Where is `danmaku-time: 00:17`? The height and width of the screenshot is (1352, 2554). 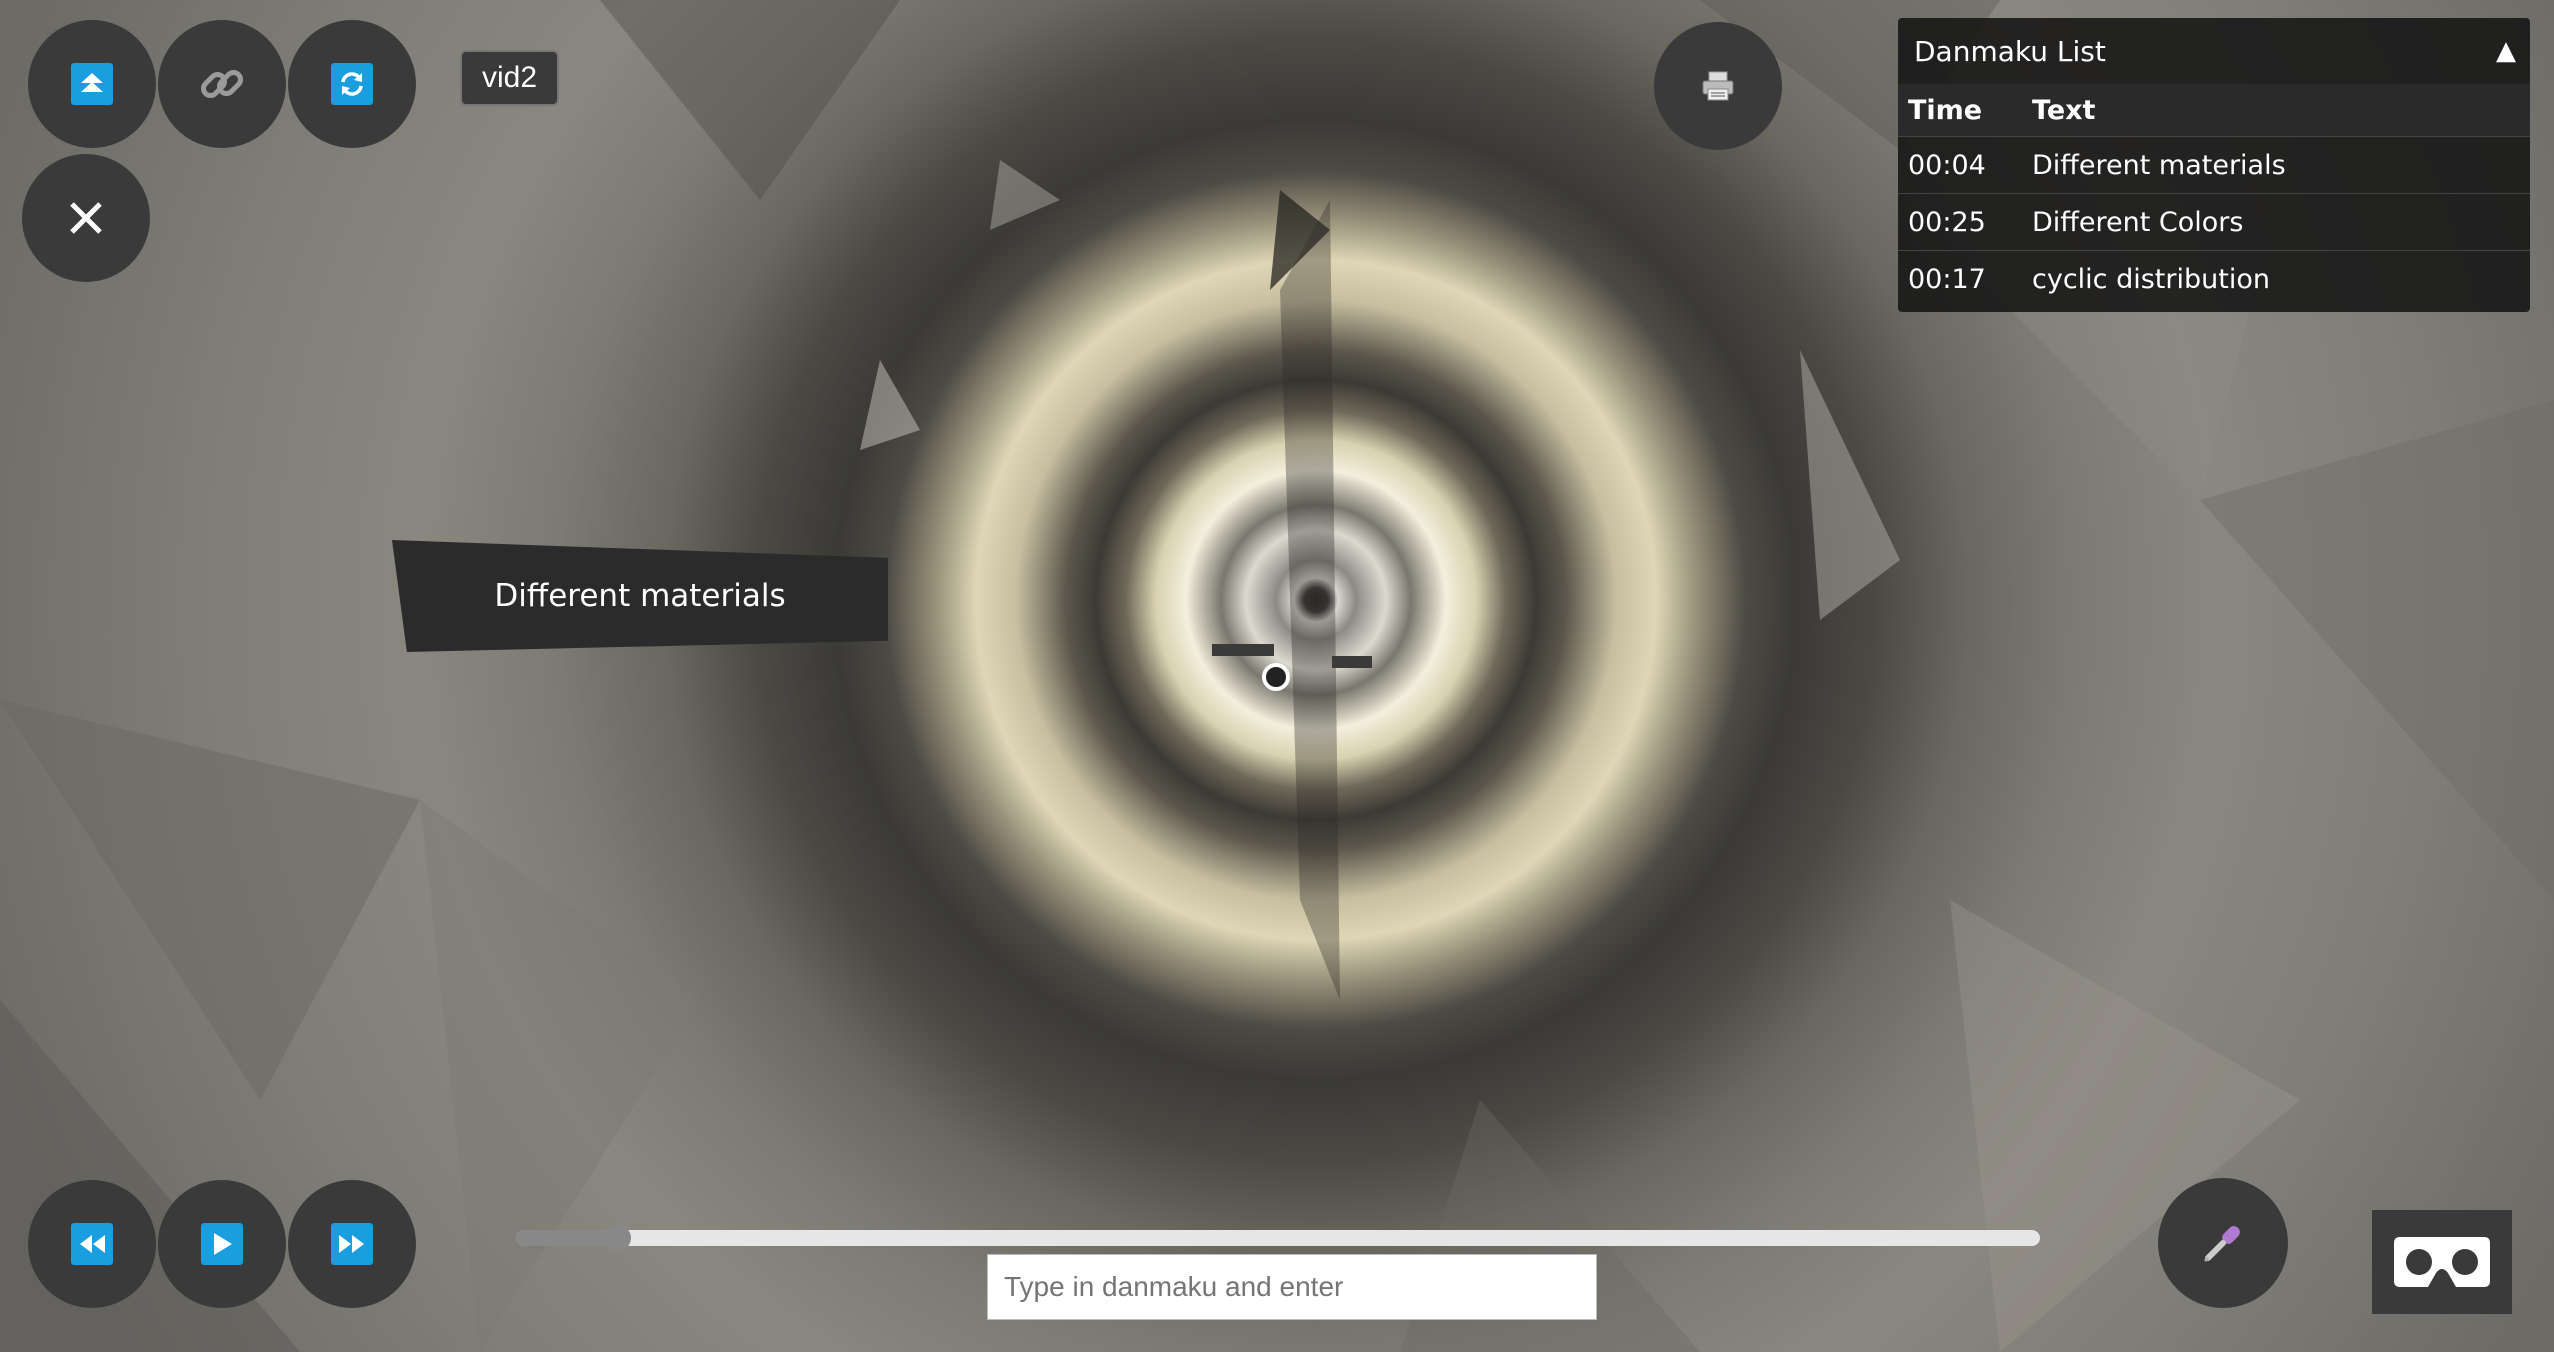 danmaku-time: 00:17 is located at coordinates (1960, 278).